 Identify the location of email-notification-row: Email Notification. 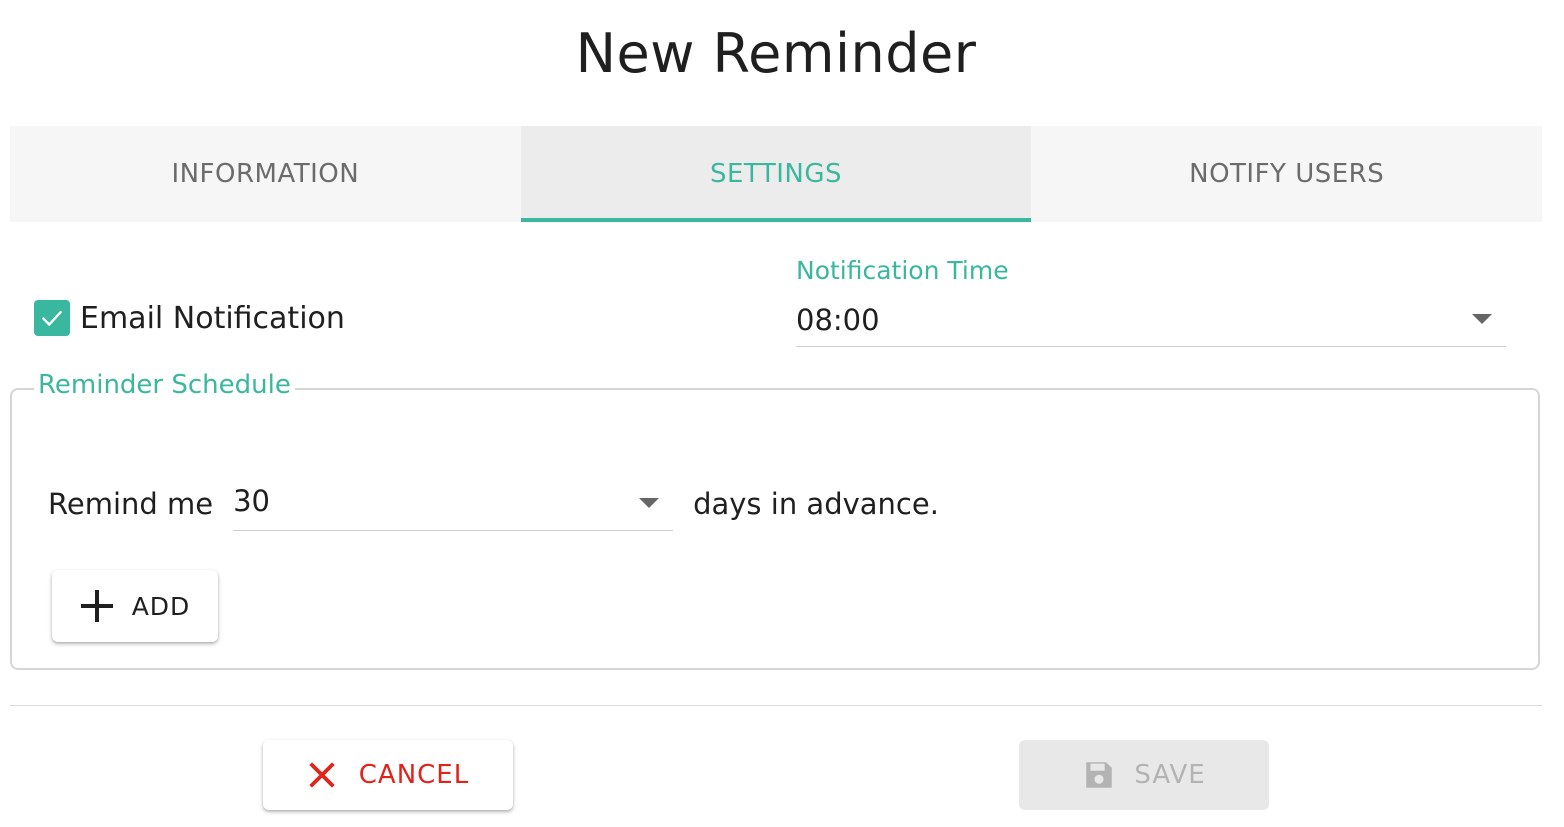
(189, 318).